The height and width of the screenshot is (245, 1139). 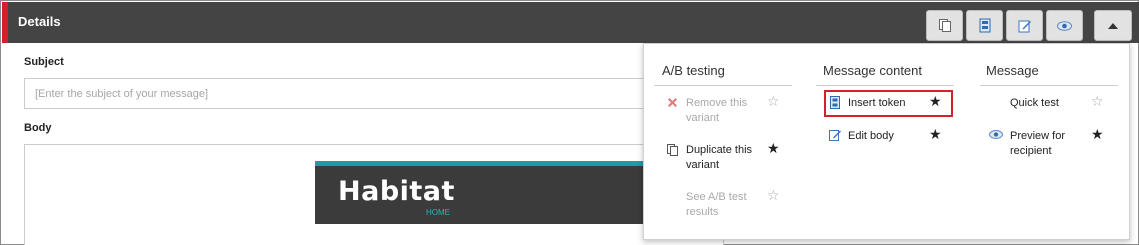 I want to click on insert-token-item: Insert token, so click(x=876, y=103).